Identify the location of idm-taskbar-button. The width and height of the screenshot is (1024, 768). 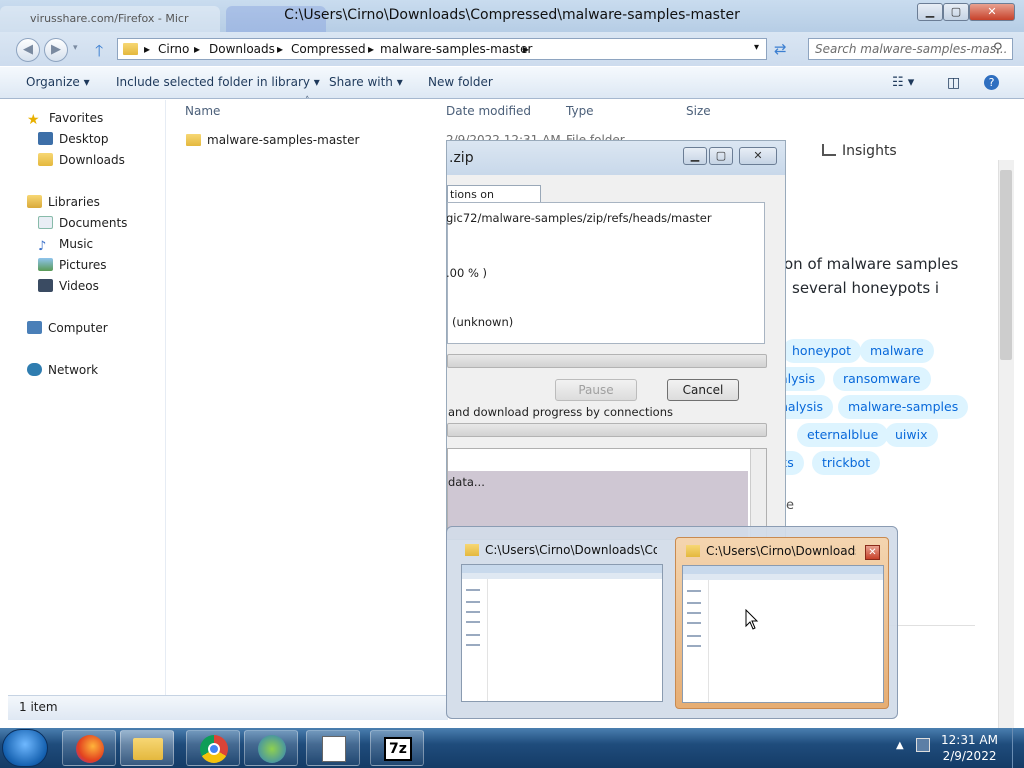
(271, 748).